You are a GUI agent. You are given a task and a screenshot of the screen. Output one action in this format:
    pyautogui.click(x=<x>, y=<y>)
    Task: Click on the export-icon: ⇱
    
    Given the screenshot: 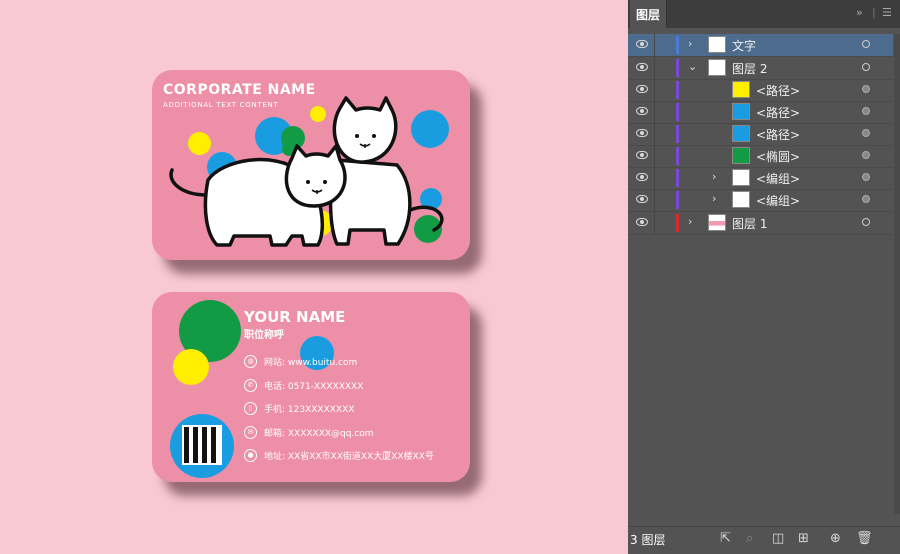 What is the action you would take?
    pyautogui.click(x=725, y=538)
    